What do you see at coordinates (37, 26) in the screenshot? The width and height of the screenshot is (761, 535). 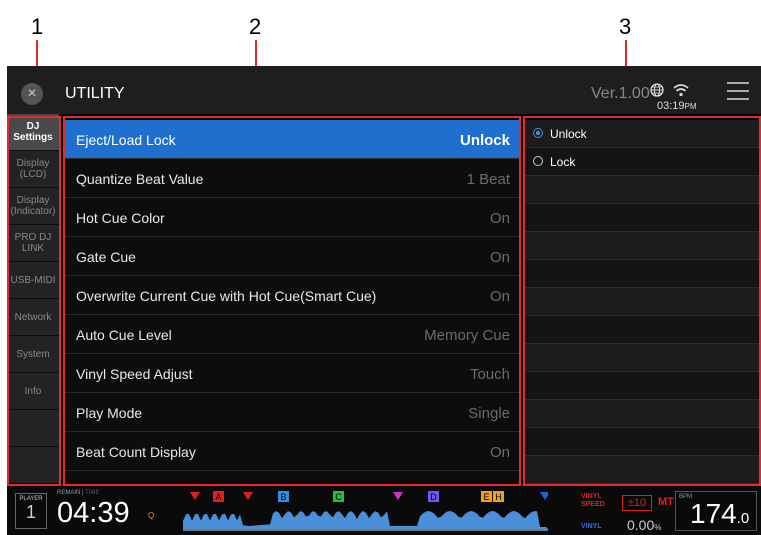 I see `callout-1: 1` at bounding box center [37, 26].